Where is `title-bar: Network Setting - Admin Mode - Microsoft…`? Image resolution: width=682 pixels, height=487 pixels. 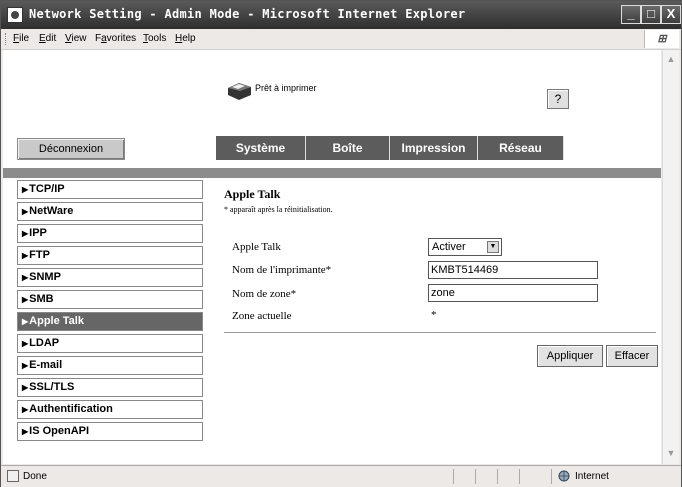
title-bar: Network Setting - Admin Mode - Microsoft… is located at coordinates (341, 15).